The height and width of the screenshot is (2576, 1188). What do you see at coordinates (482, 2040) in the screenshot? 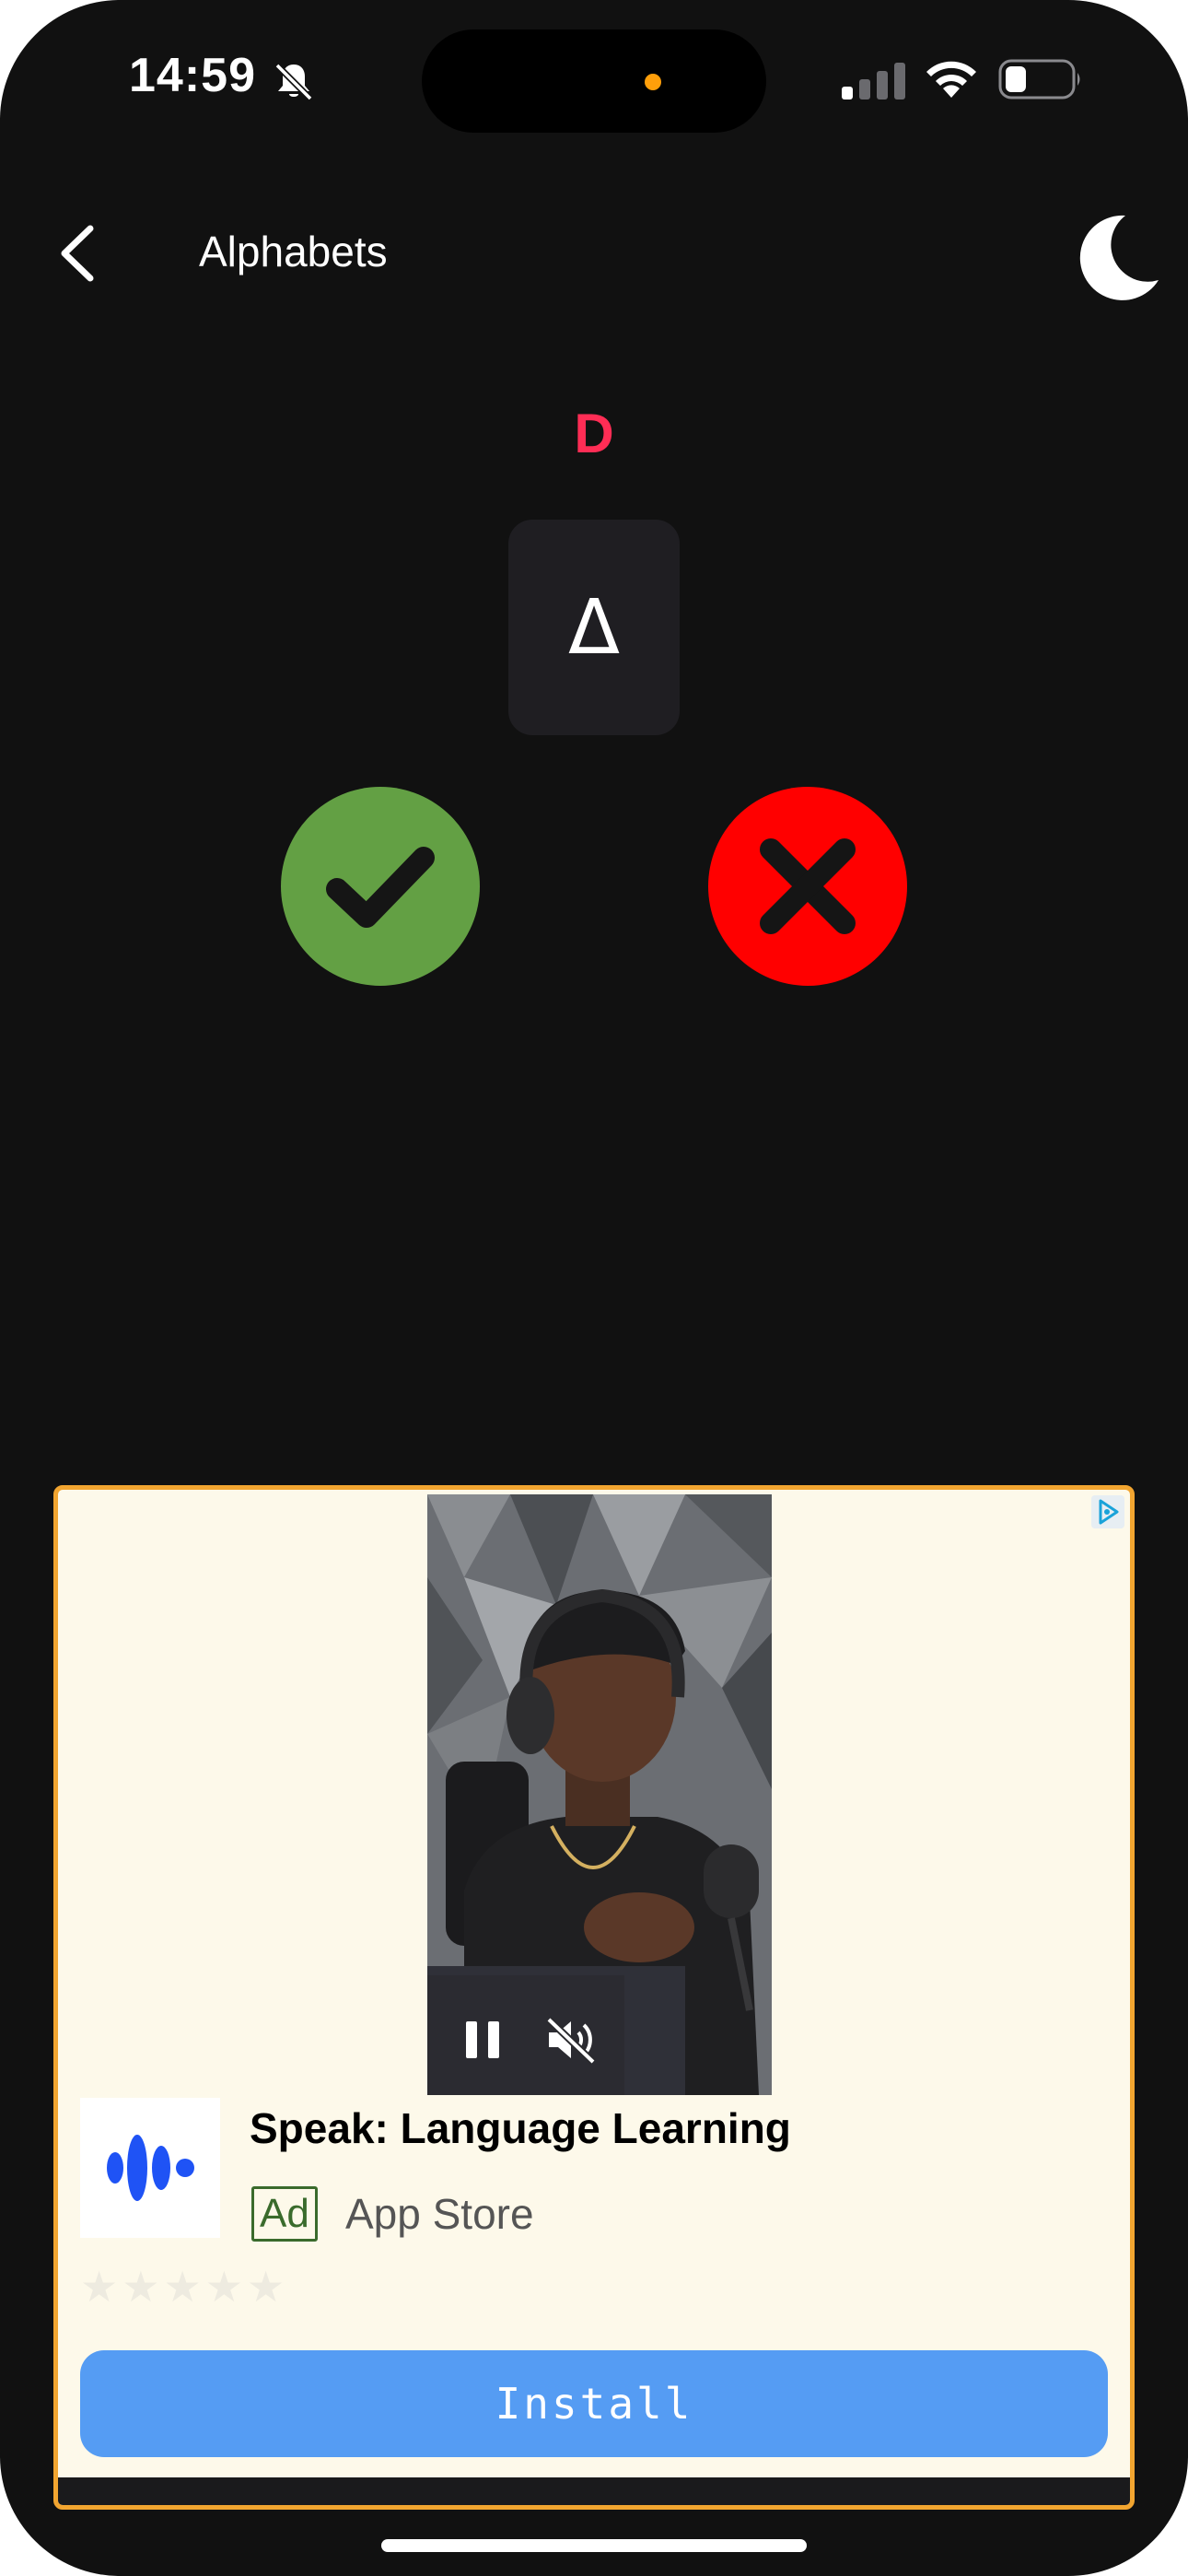
I see `pause-icon` at bounding box center [482, 2040].